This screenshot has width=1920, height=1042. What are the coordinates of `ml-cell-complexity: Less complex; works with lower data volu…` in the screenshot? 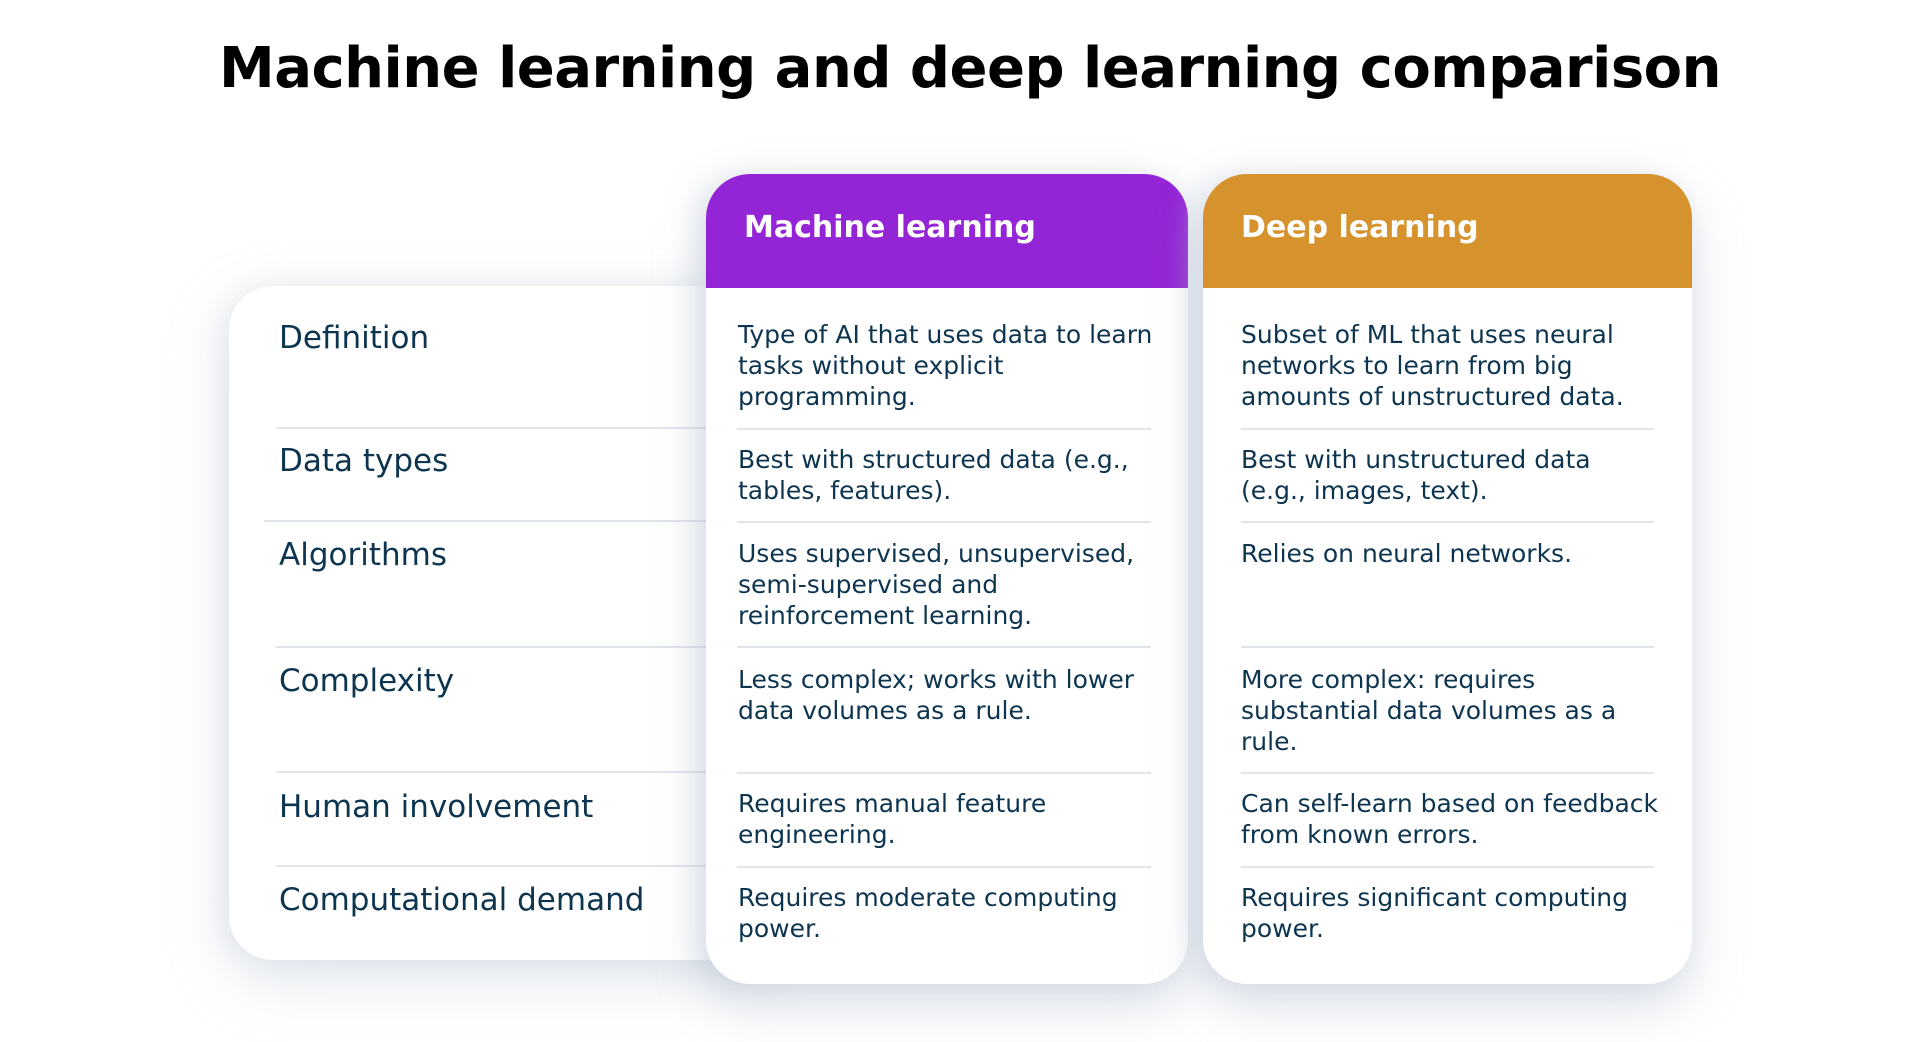 It's located at (936, 695).